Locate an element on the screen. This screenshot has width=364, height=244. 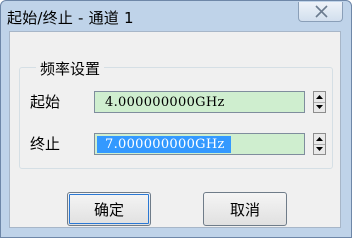
ok-button: 确定 is located at coordinates (109, 209).